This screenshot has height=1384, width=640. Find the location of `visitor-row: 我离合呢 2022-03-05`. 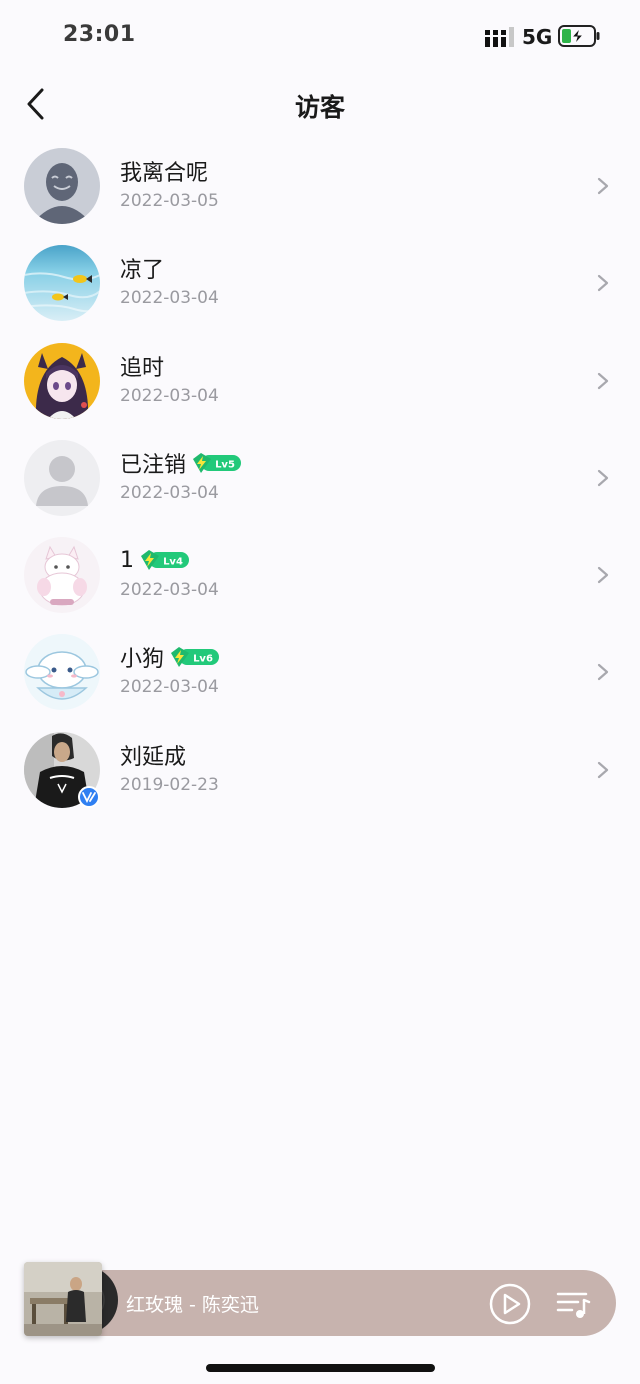

visitor-row: 我离合呢 2022-03-05 is located at coordinates (320, 186).